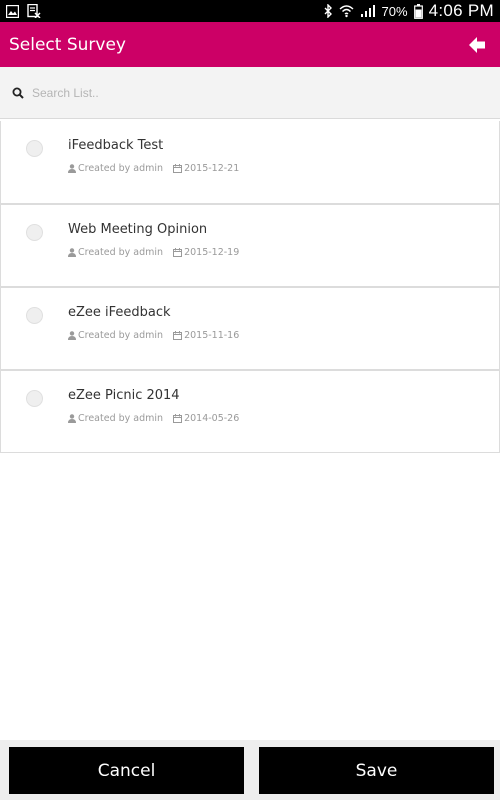 The height and width of the screenshot is (800, 500). What do you see at coordinates (250, 770) in the screenshot?
I see `bottom-action-bar: Cancel Save` at bounding box center [250, 770].